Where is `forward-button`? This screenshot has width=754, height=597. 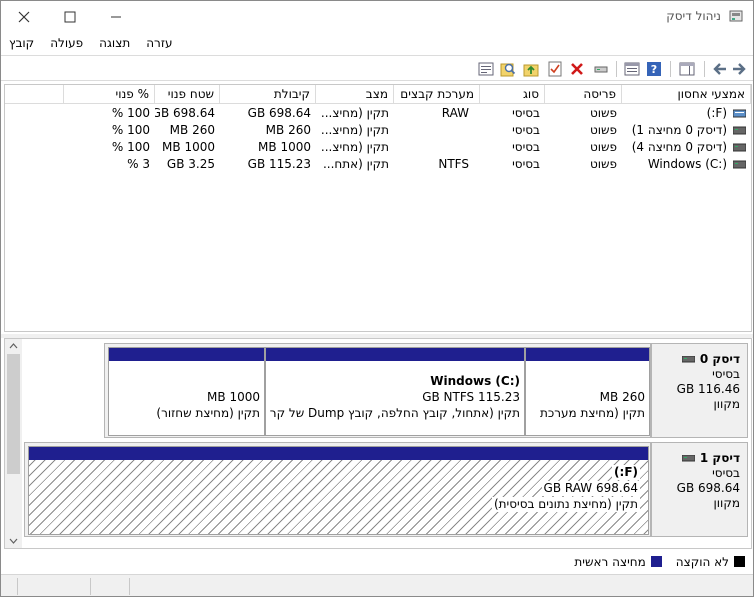 forward-button is located at coordinates (739, 69).